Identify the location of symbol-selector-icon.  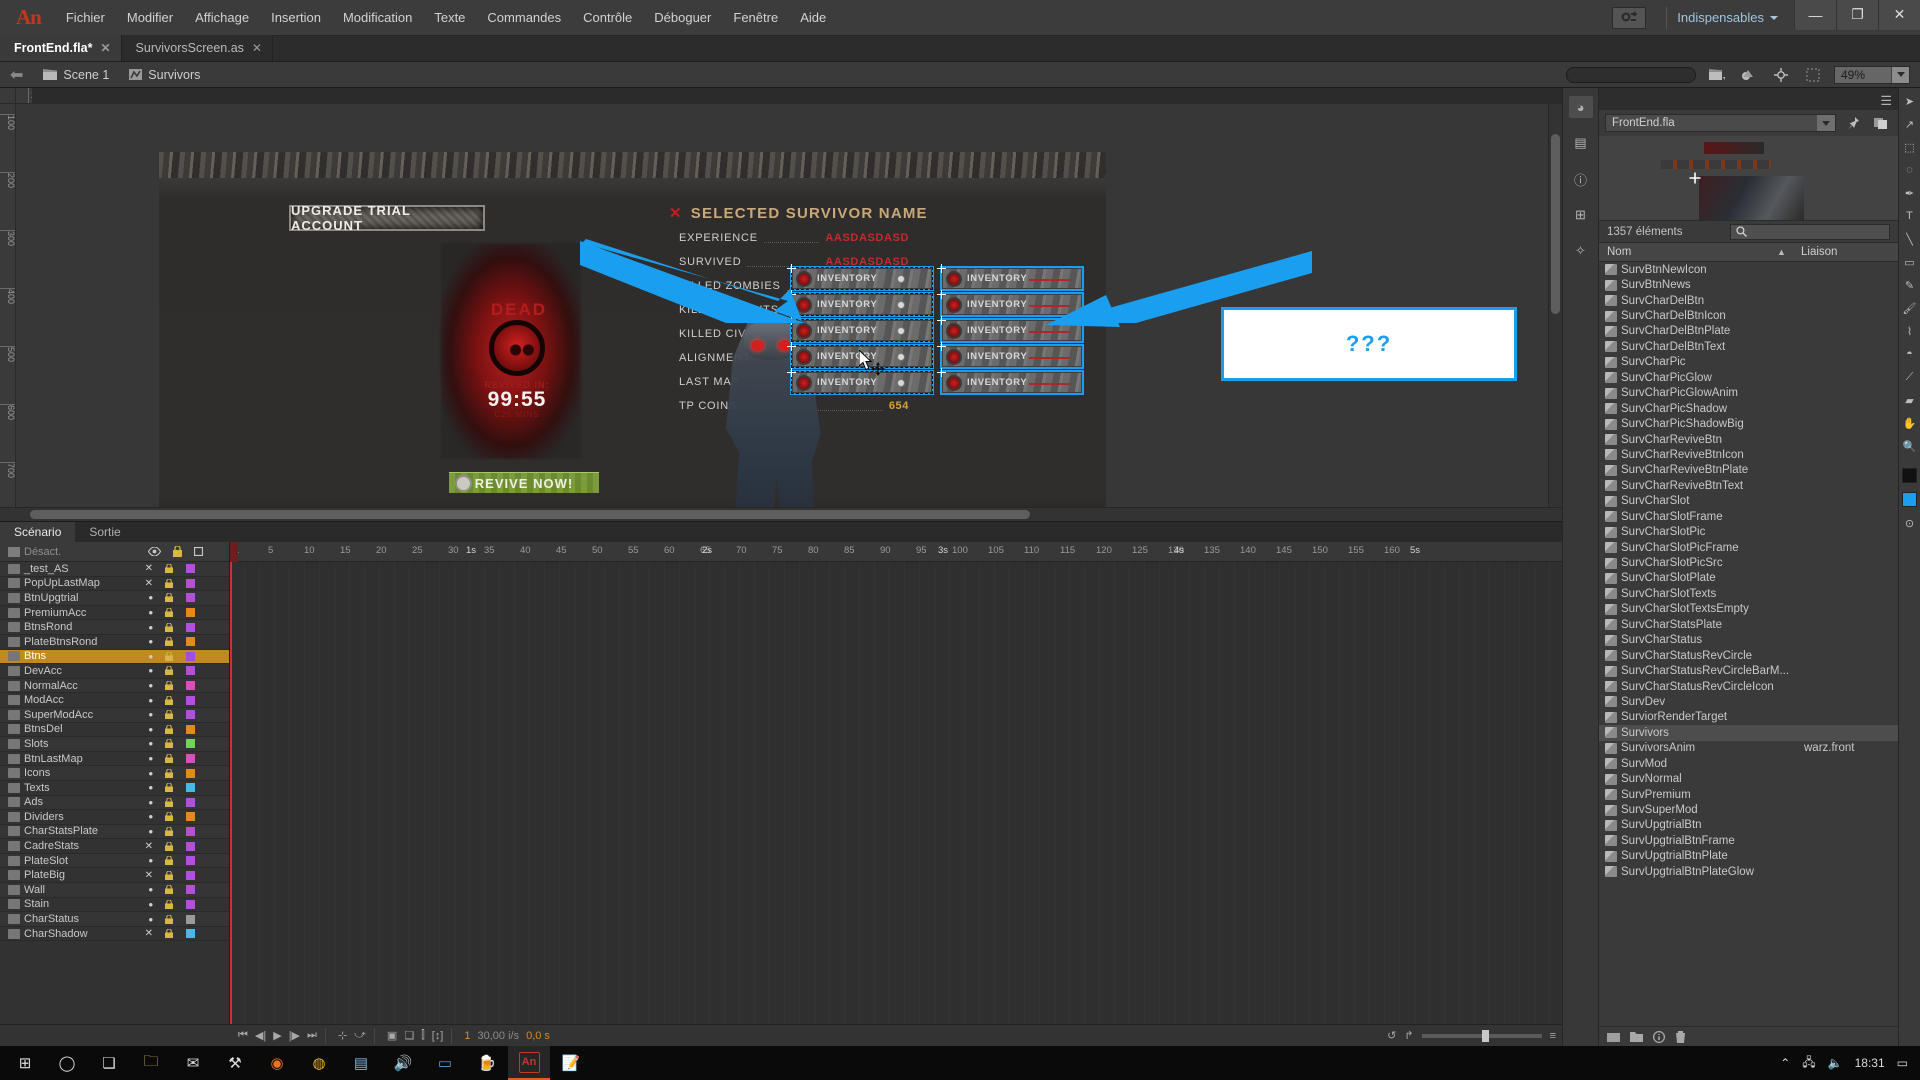
(1749, 75).